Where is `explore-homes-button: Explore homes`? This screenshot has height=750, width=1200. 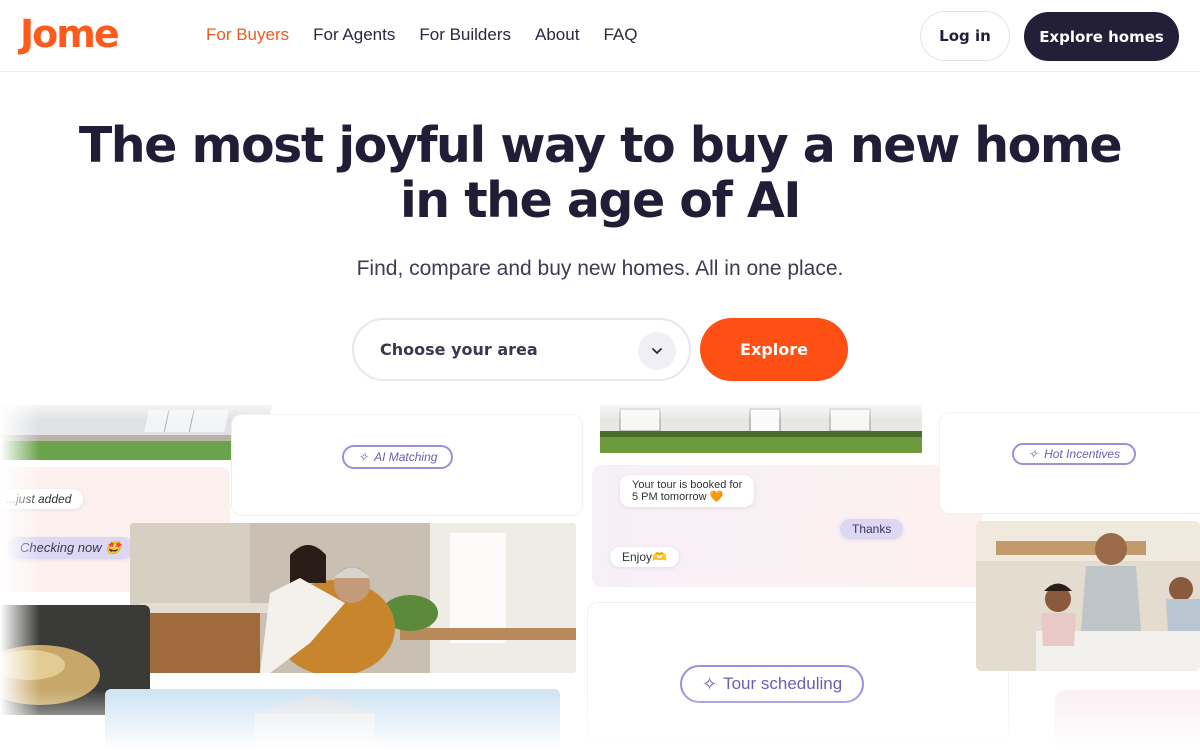
explore-homes-button: Explore homes is located at coordinates (1101, 36).